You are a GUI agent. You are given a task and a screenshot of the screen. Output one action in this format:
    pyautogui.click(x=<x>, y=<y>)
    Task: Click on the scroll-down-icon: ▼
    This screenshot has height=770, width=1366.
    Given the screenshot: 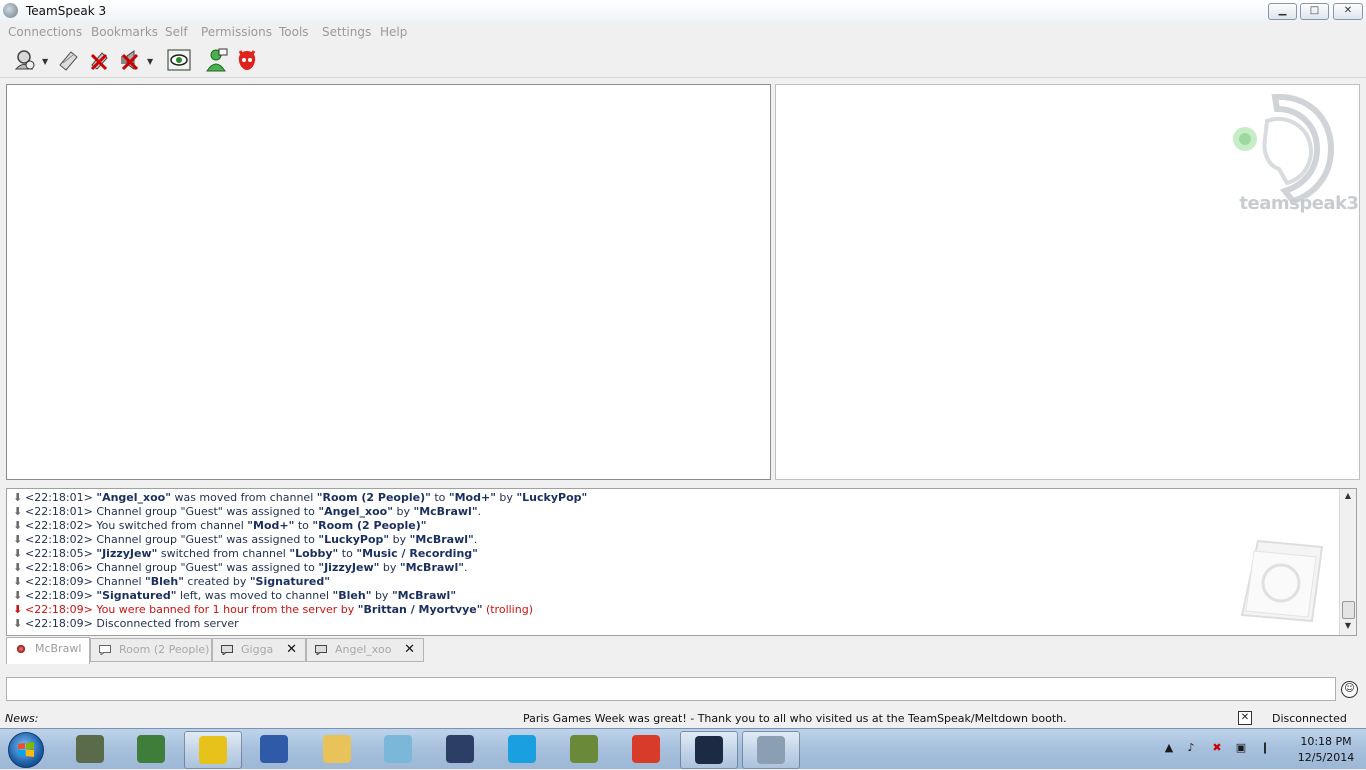 What is the action you would take?
    pyautogui.click(x=1348, y=626)
    